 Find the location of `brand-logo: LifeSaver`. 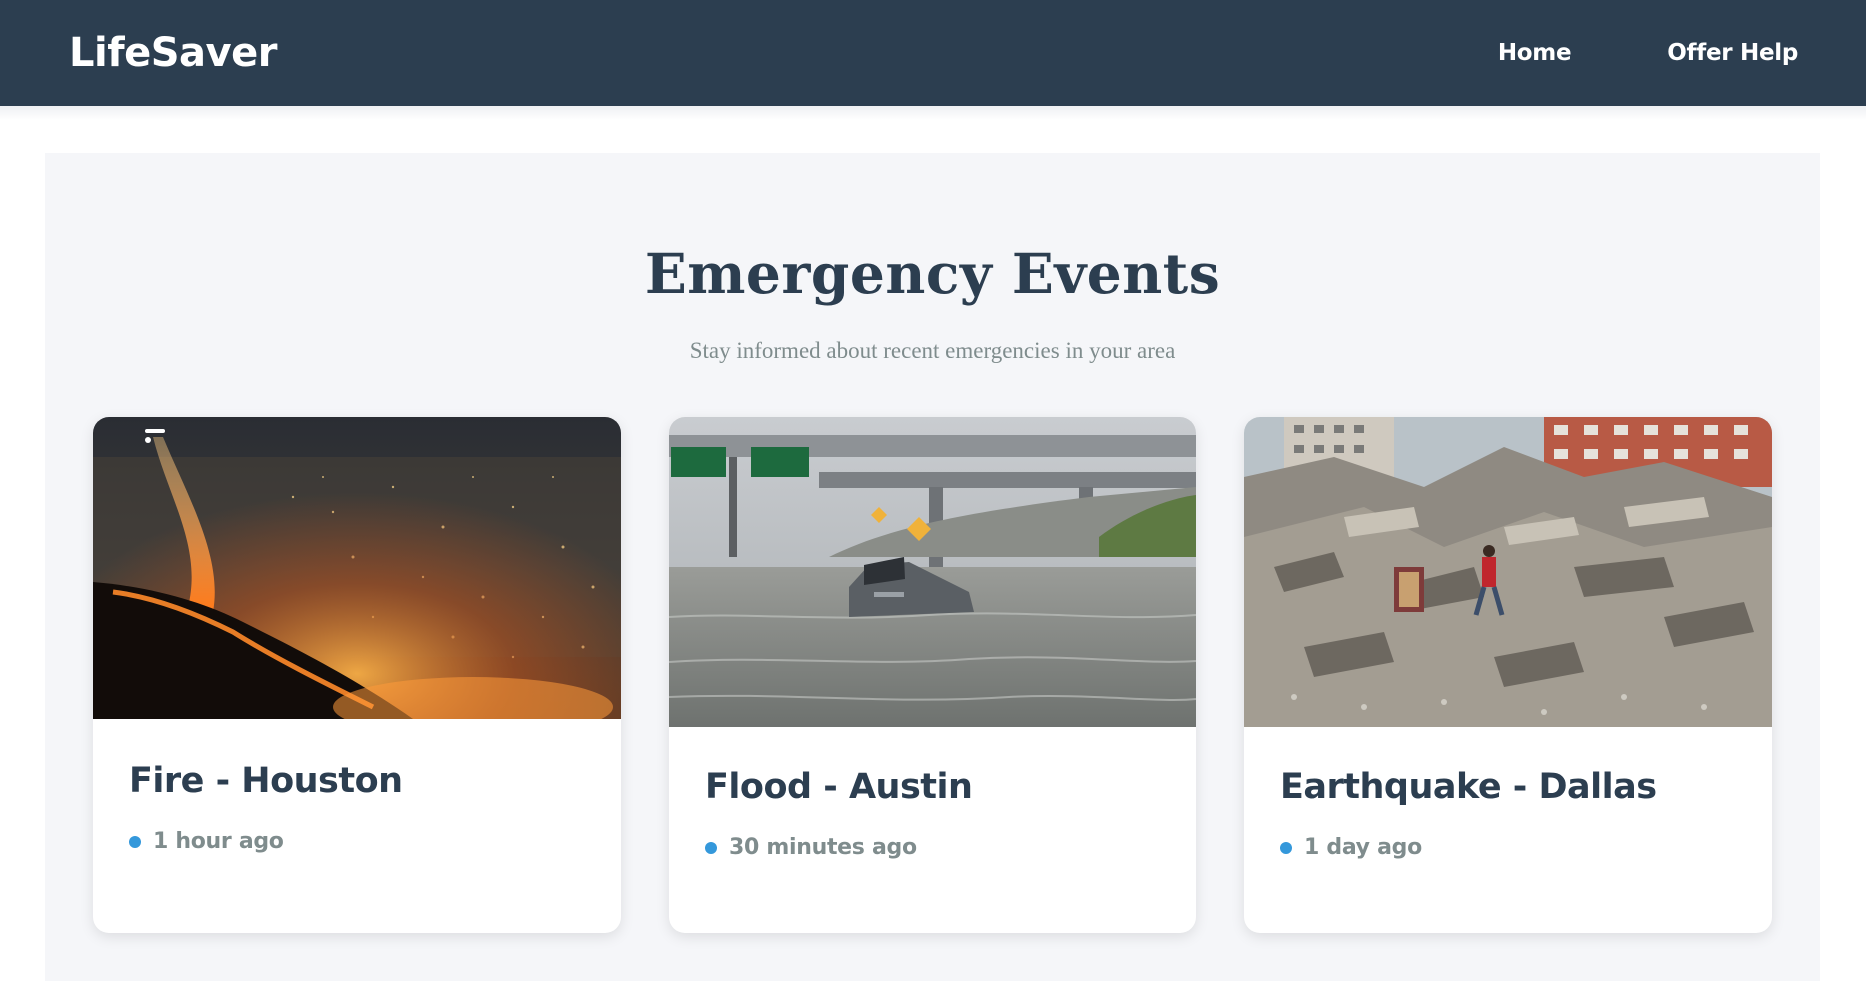

brand-logo: LifeSaver is located at coordinates (173, 53).